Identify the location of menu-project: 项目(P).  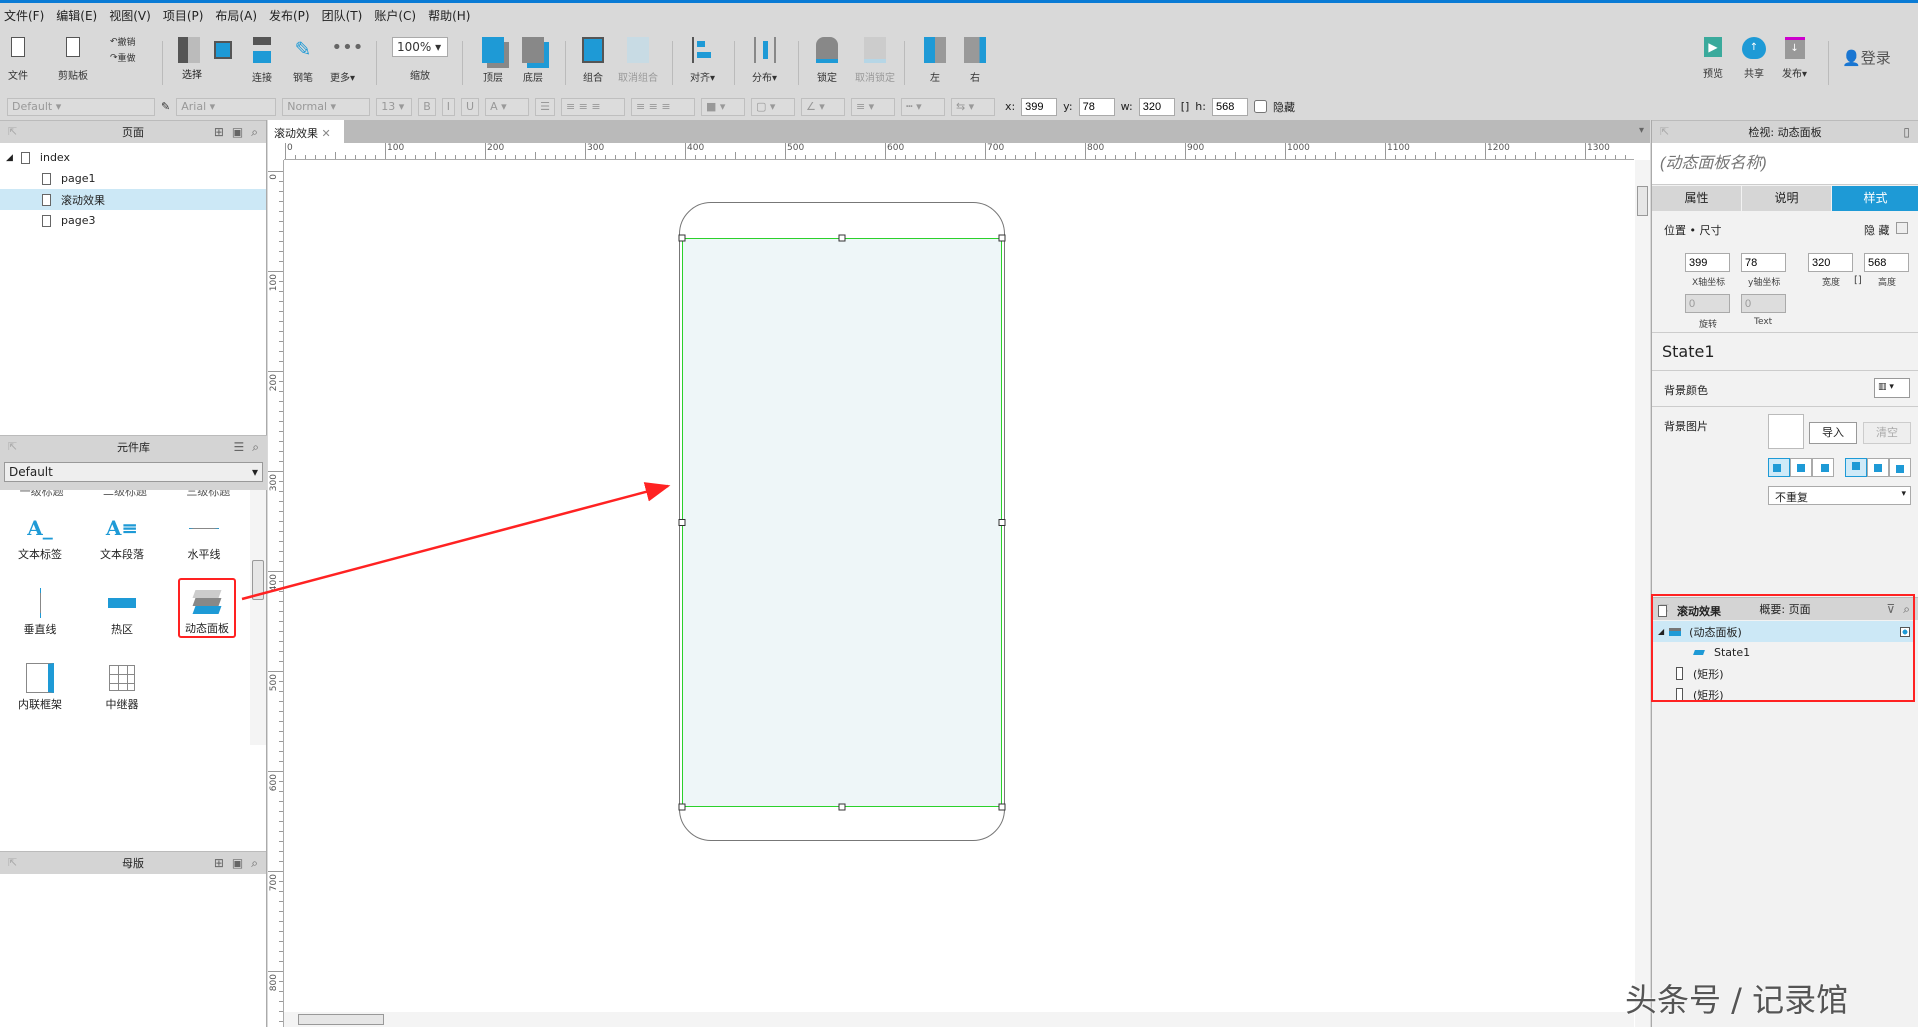
(183, 15).